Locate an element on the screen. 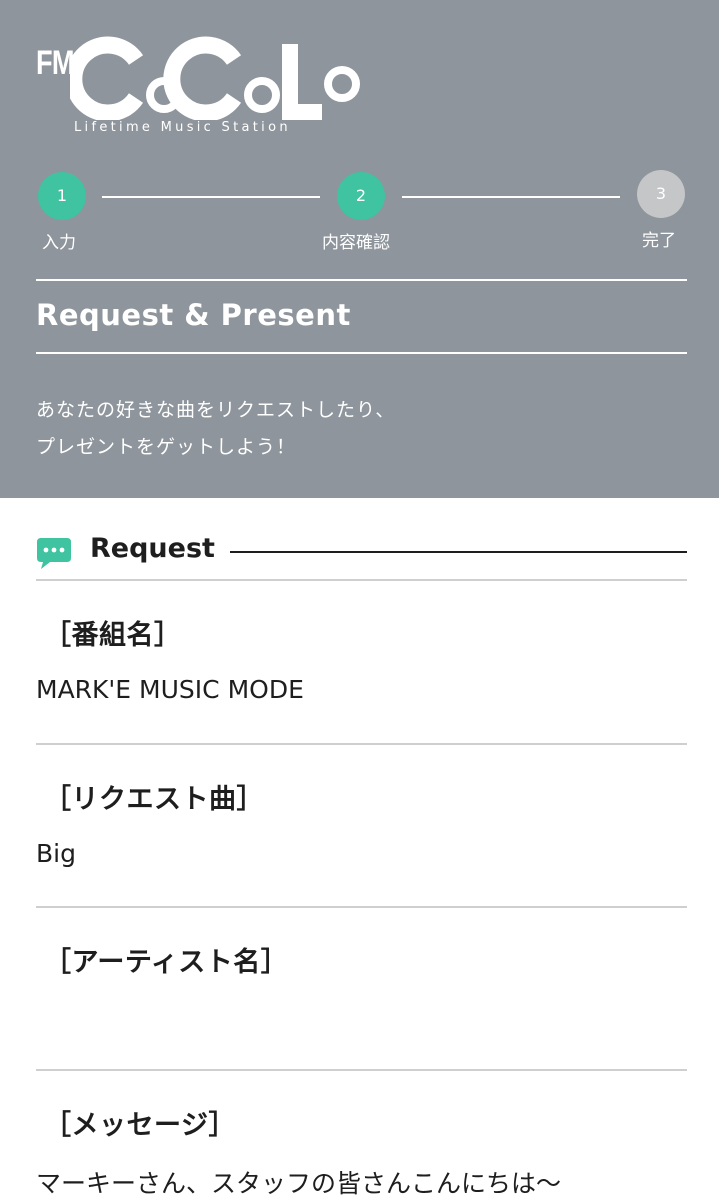 The height and width of the screenshot is (1200, 719). step-2-label: 内容確認 is located at coordinates (356, 243).